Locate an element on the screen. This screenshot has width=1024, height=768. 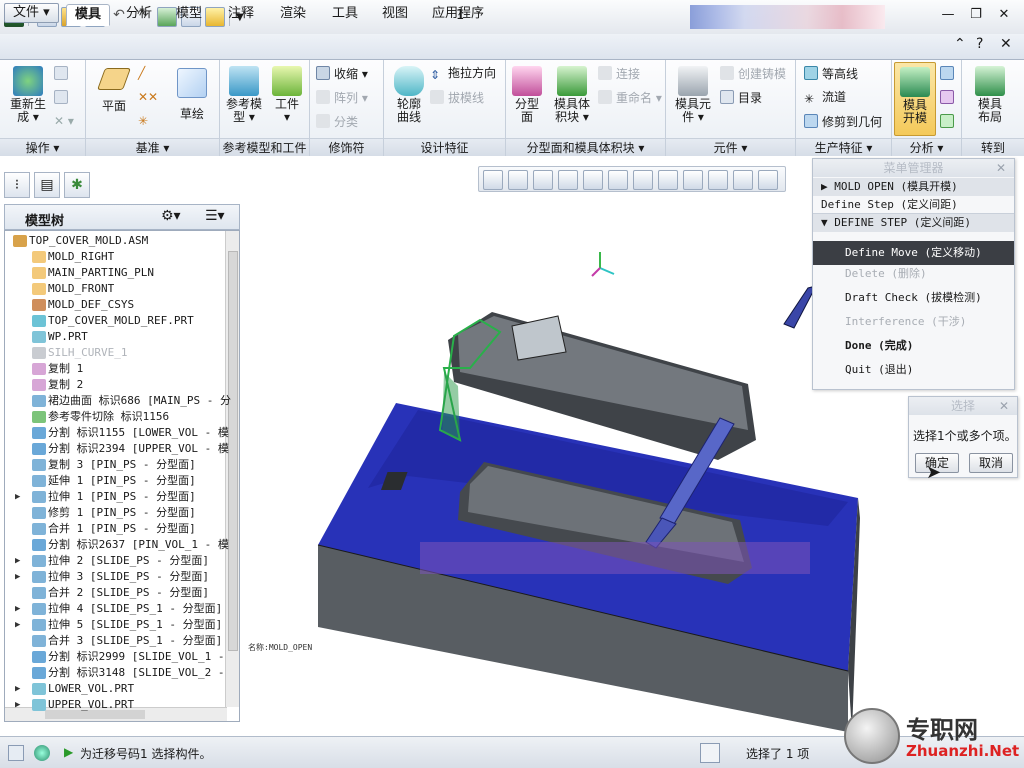
regenerate-button: 重新生 成 ▾ is located at coordinates (28, 95).